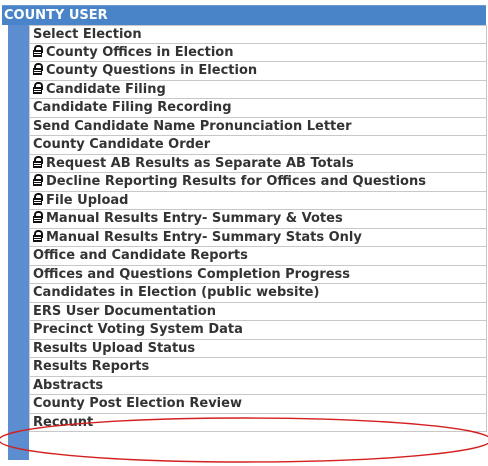  Describe the element at coordinates (258, 256) in the screenshot. I see `menu-item-office-candidate-reports: Office and Candidate Reports` at that location.